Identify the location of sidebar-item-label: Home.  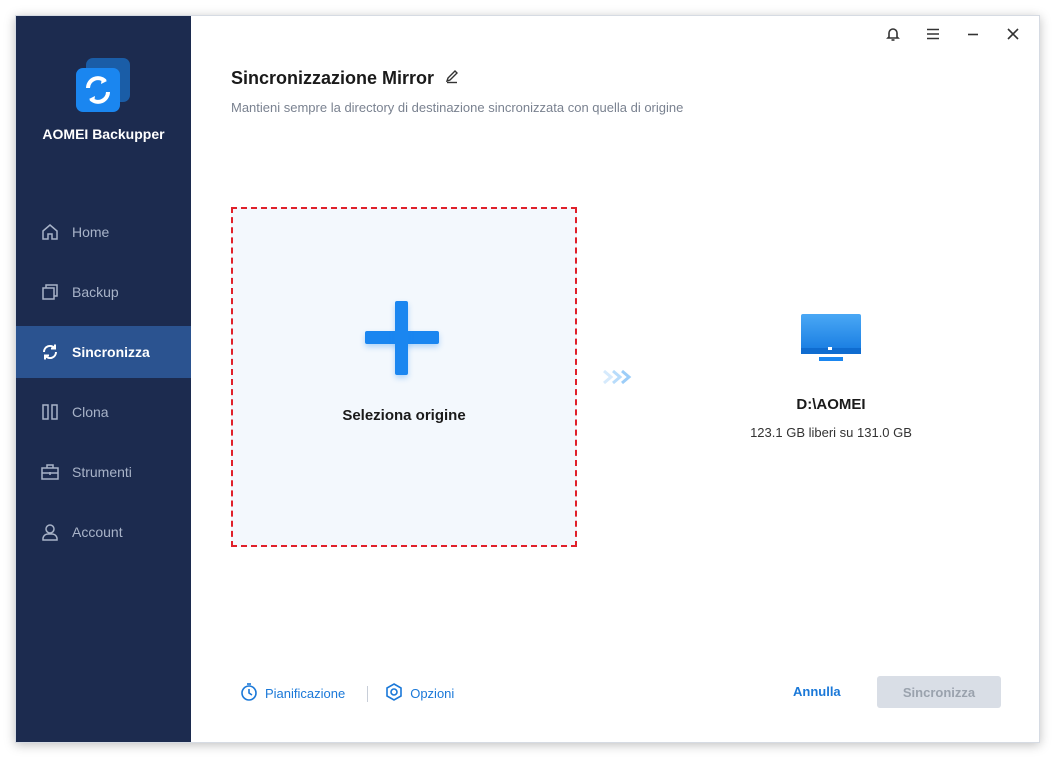
(91, 232).